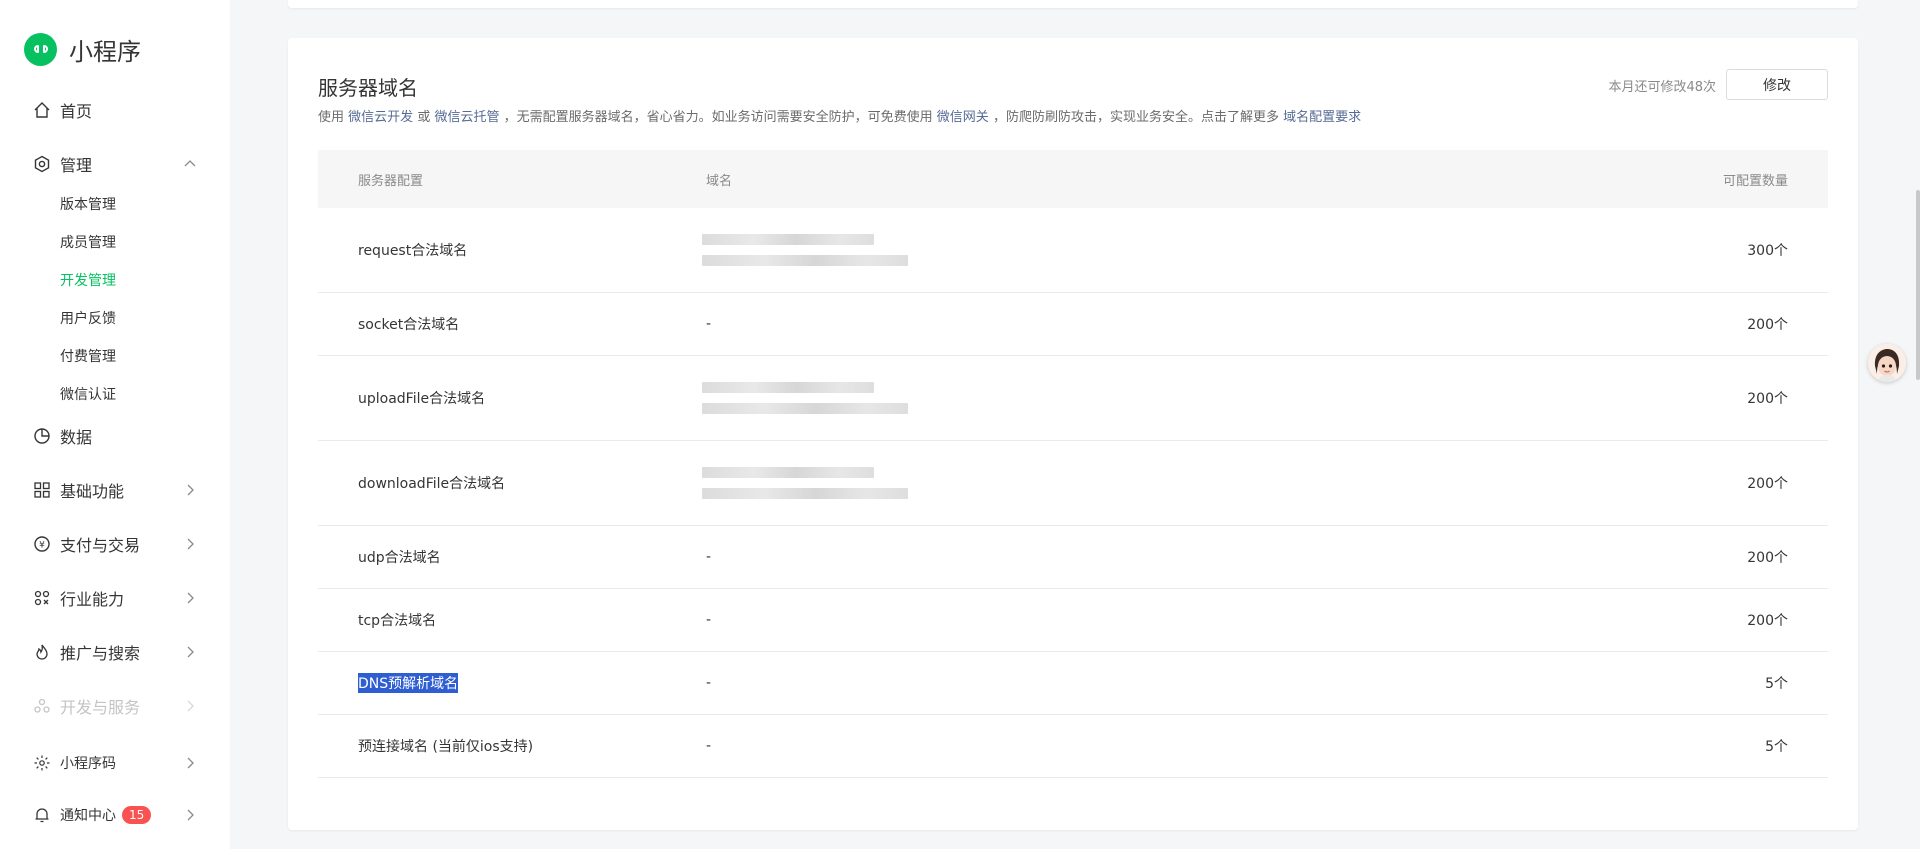 The height and width of the screenshot is (849, 1920). Describe the element at coordinates (42, 815) in the screenshot. I see `bell-icon` at that location.